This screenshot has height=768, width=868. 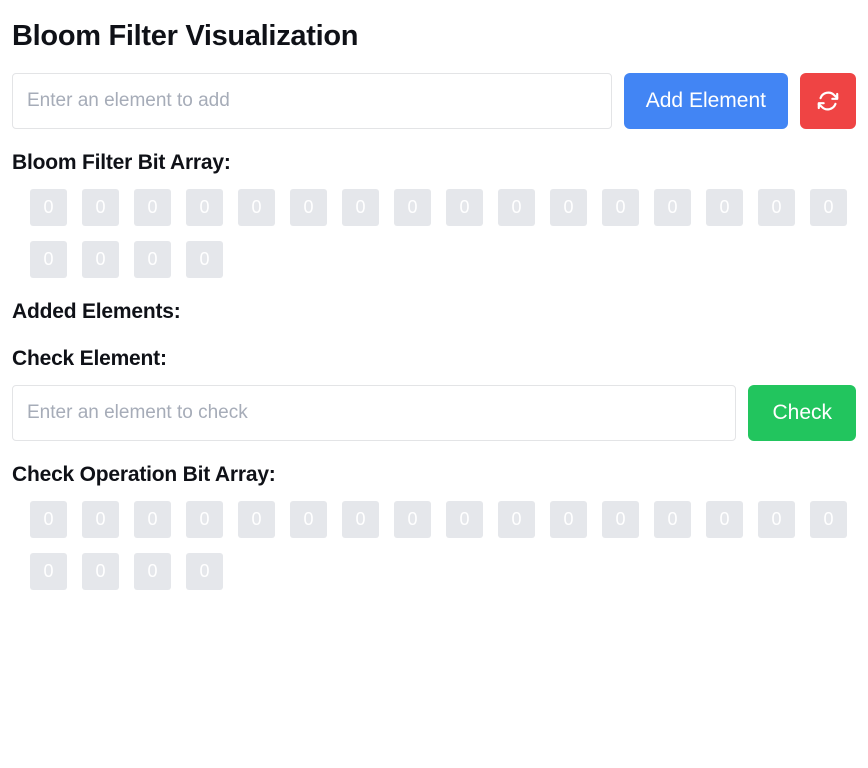 What do you see at coordinates (312, 101) in the screenshot?
I see `add-element-input` at bounding box center [312, 101].